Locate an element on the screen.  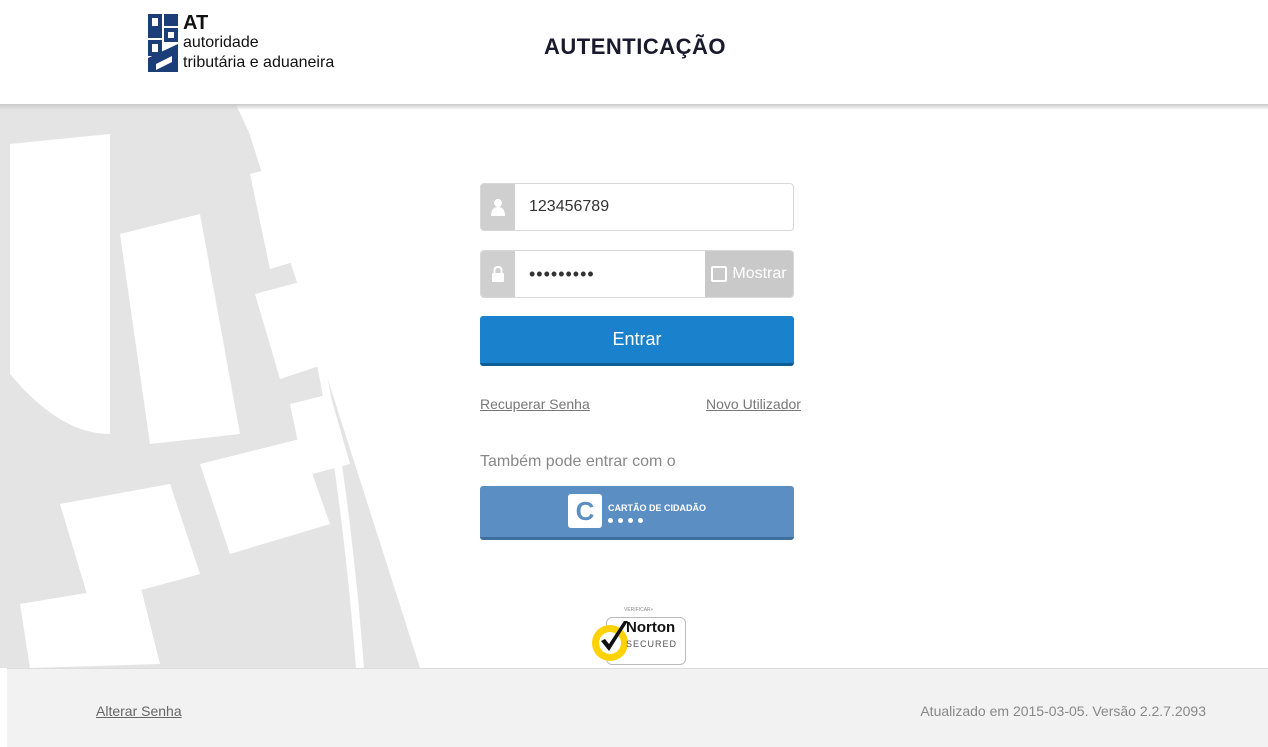
new-user-link: Novo Utilizador is located at coordinates (753, 404).